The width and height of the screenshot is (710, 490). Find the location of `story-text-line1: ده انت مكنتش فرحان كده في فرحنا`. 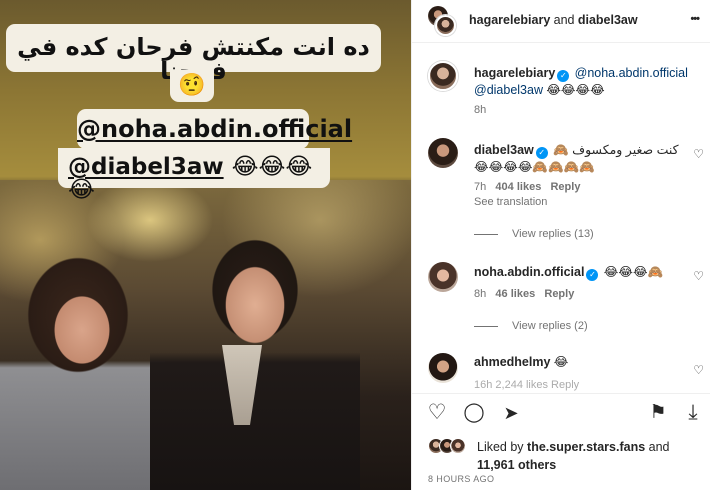

story-text-line1: ده انت مكنتش فرحان كده في فرحنا is located at coordinates (193, 53).